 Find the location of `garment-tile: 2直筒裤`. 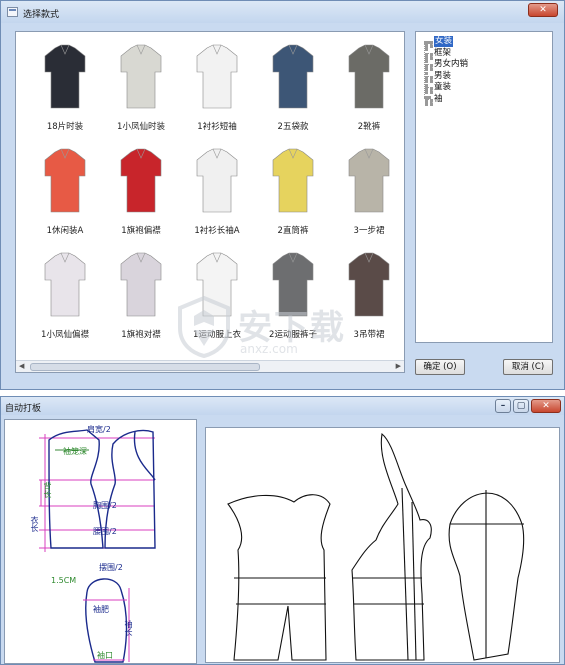

garment-tile: 2直筒裤 is located at coordinates (293, 197).